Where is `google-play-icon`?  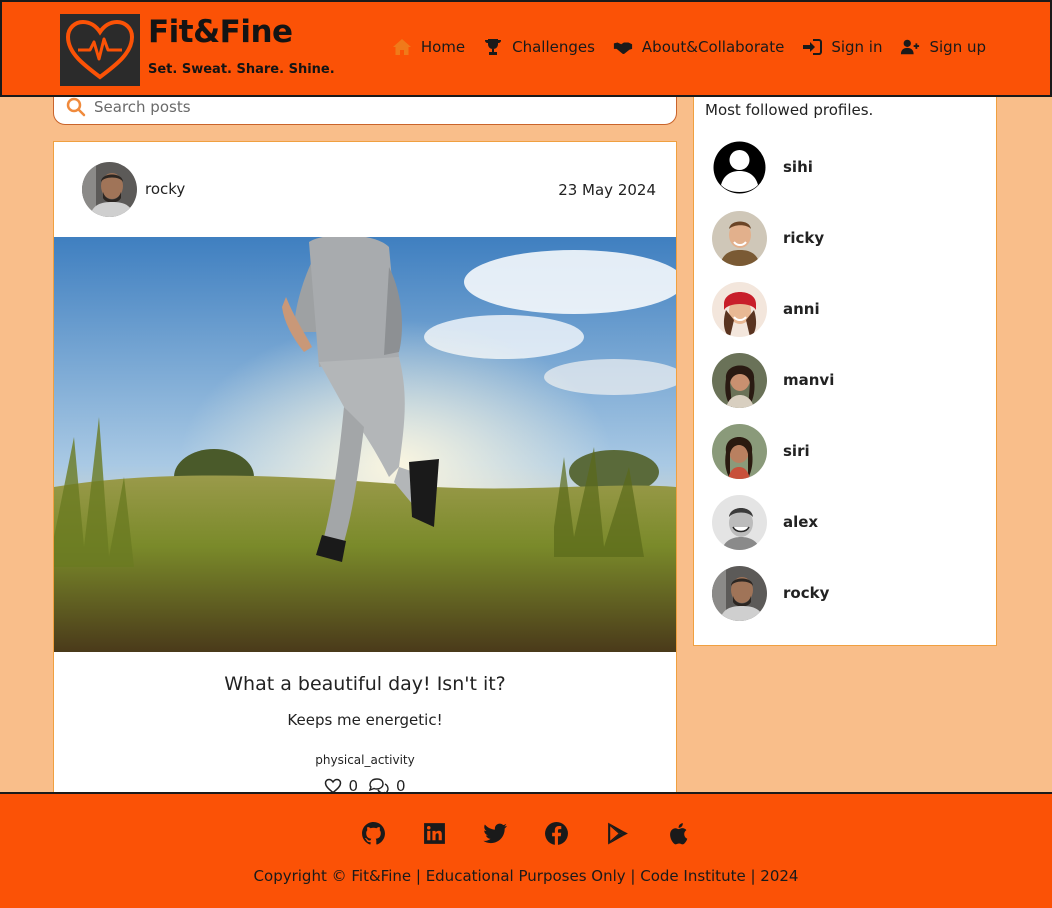 google-play-icon is located at coordinates (617, 833).